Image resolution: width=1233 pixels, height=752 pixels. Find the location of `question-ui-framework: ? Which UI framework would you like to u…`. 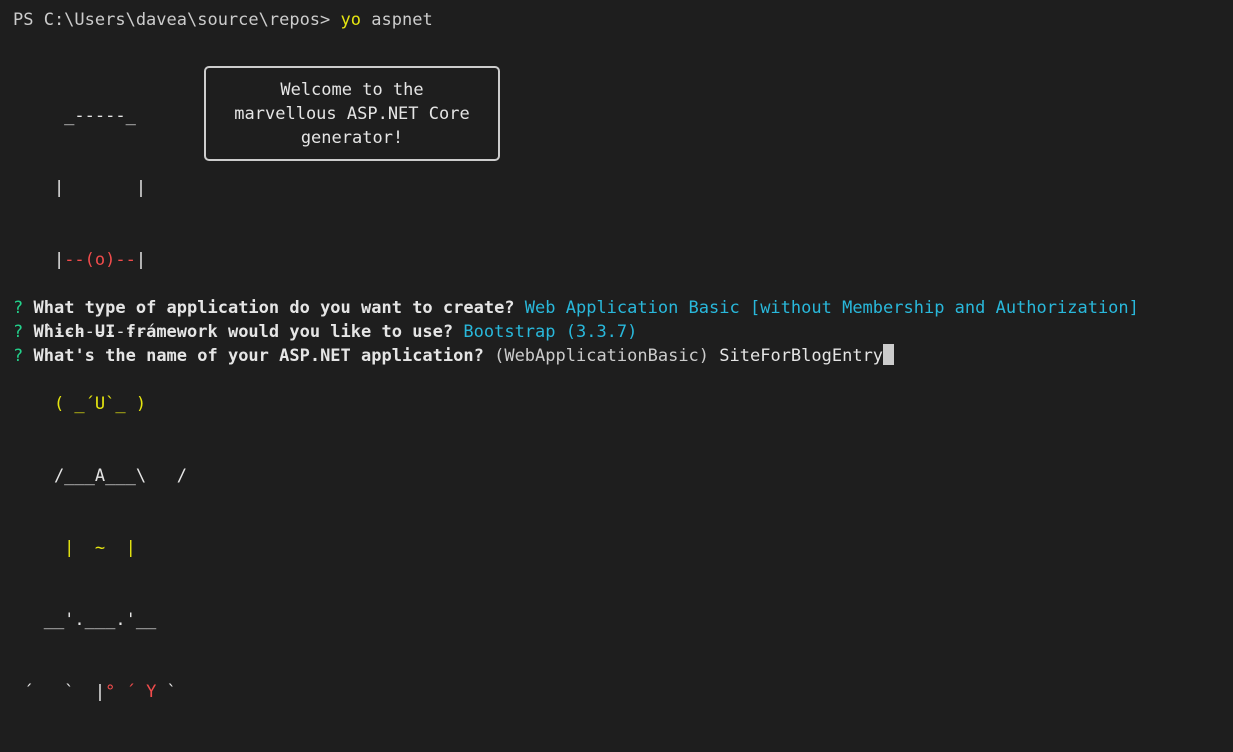

question-ui-framework: ? Which UI framework would you like to u… is located at coordinates (325, 332).